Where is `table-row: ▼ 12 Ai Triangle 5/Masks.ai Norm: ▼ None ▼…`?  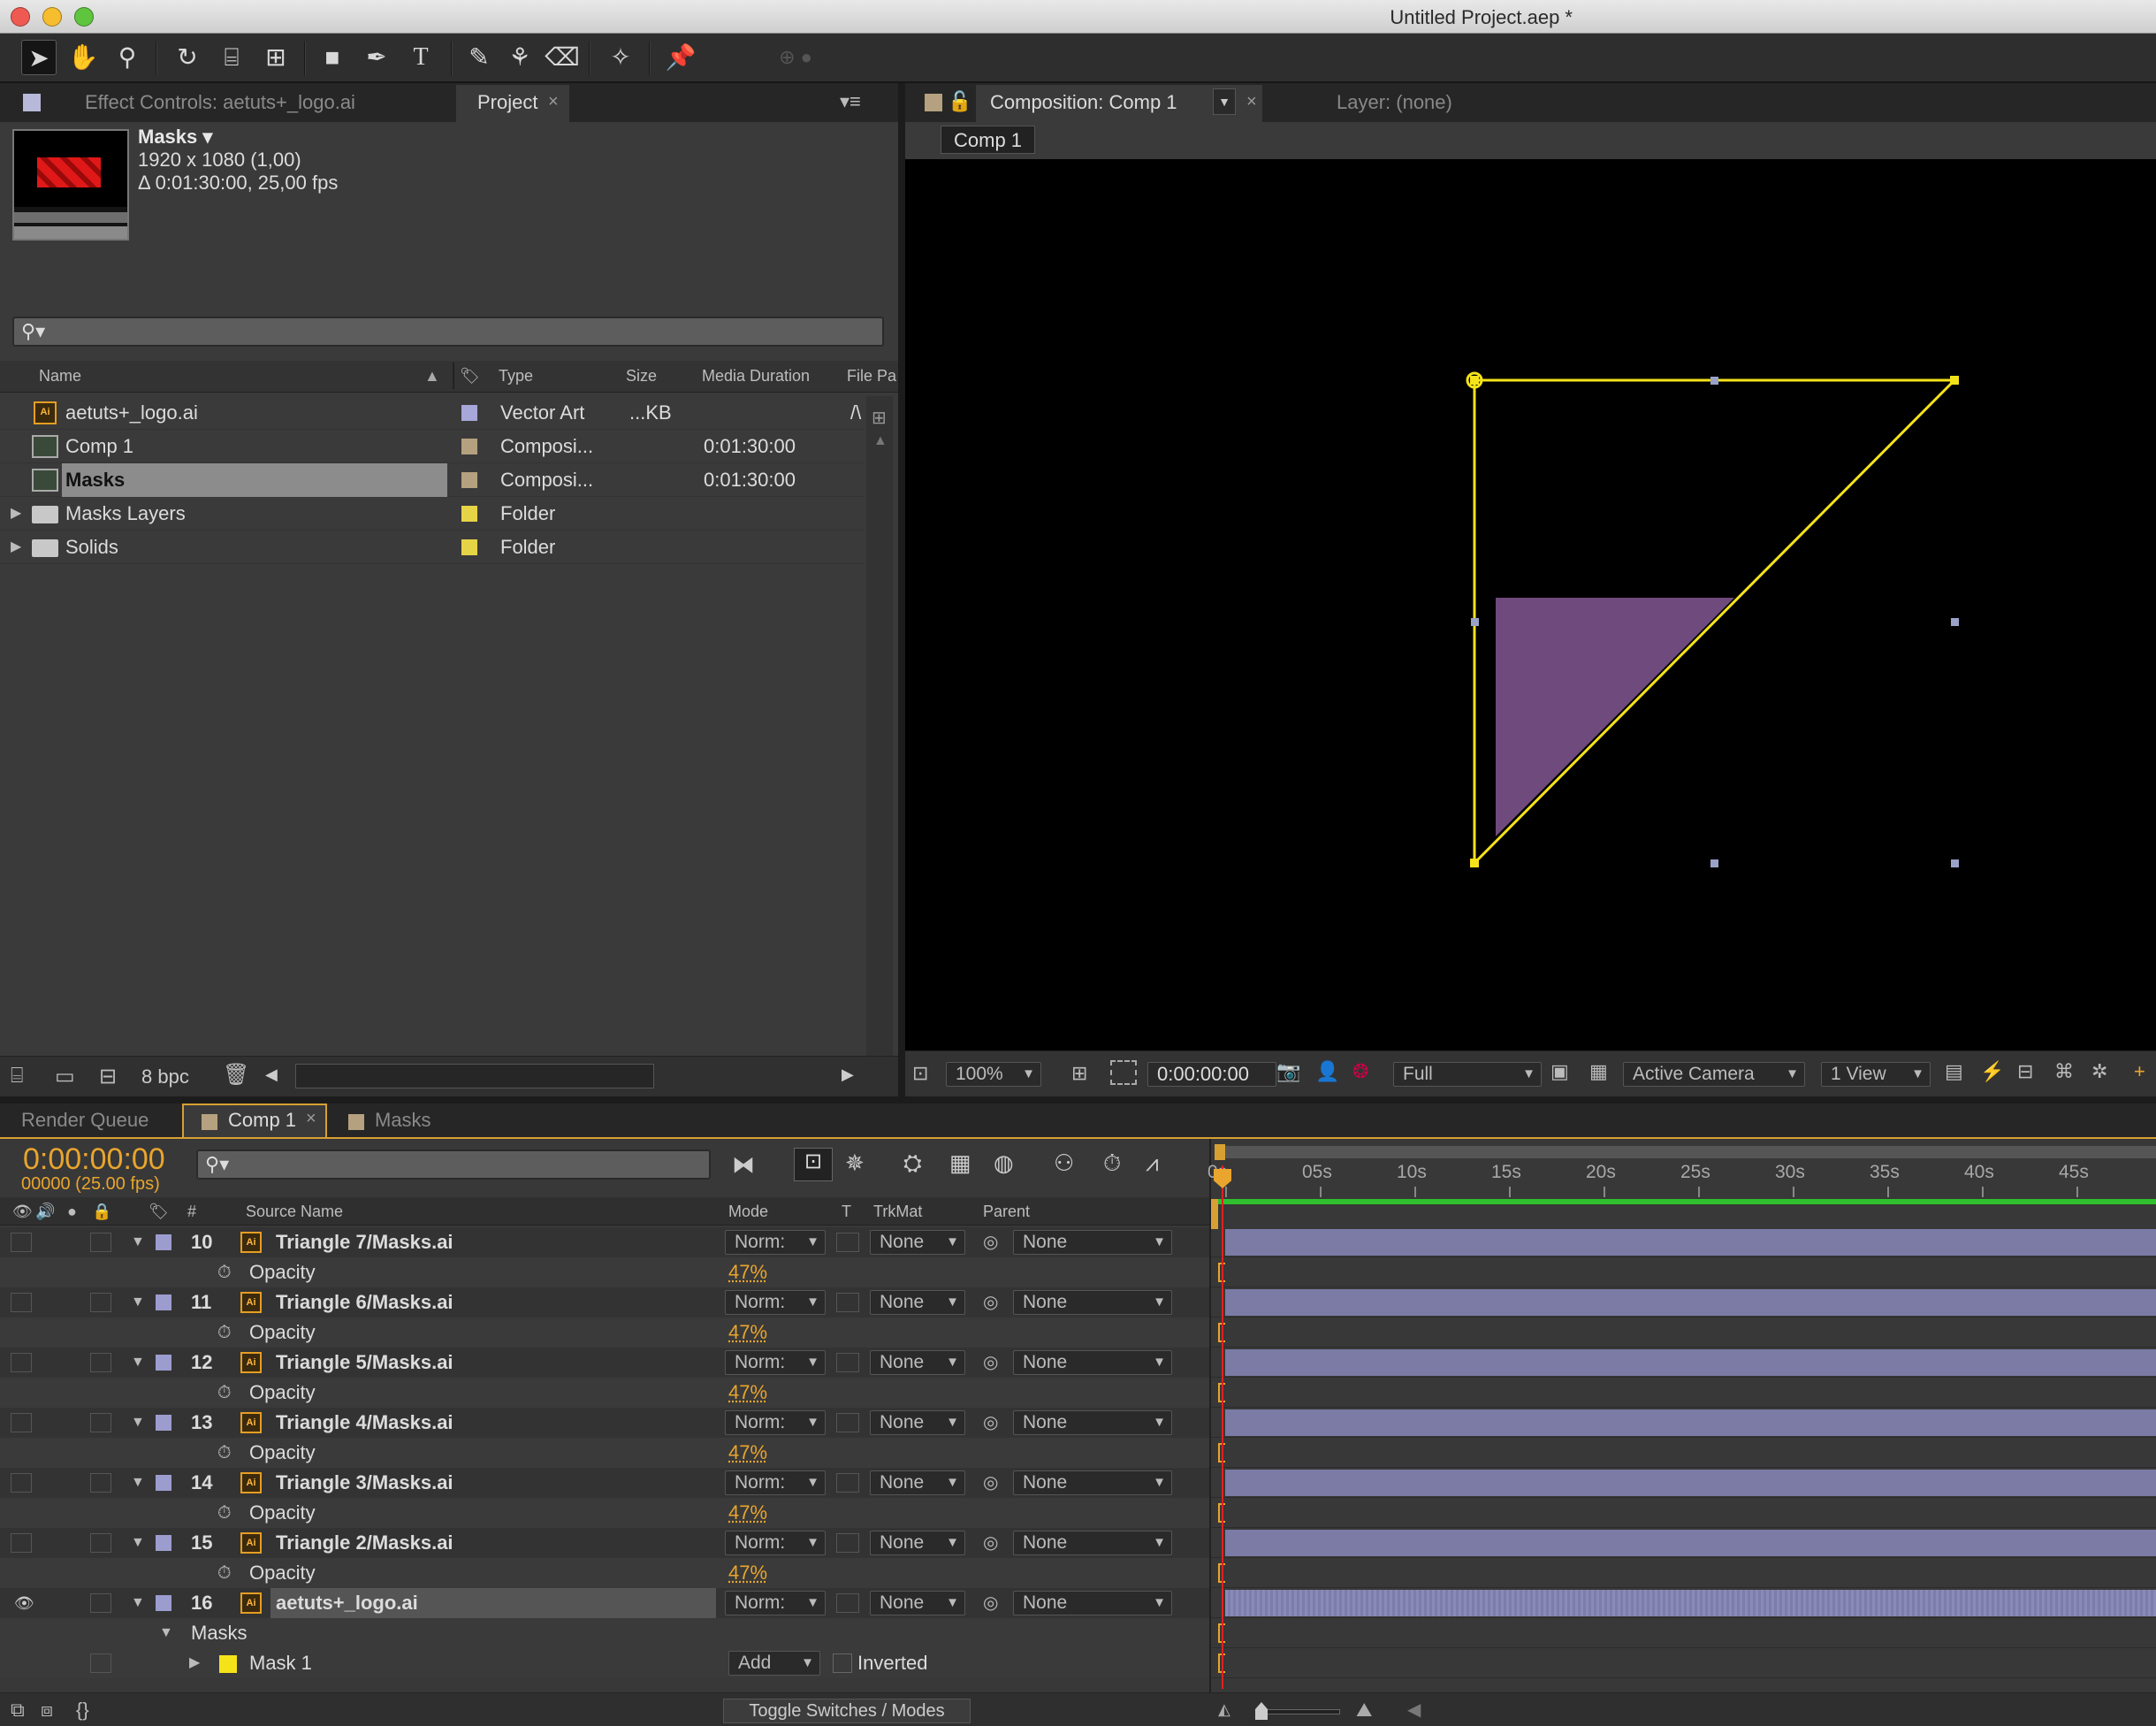 table-row: ▼ 12 Ai Triangle 5/Masks.ai Norm: ▼ None ▼… is located at coordinates (604, 1363).